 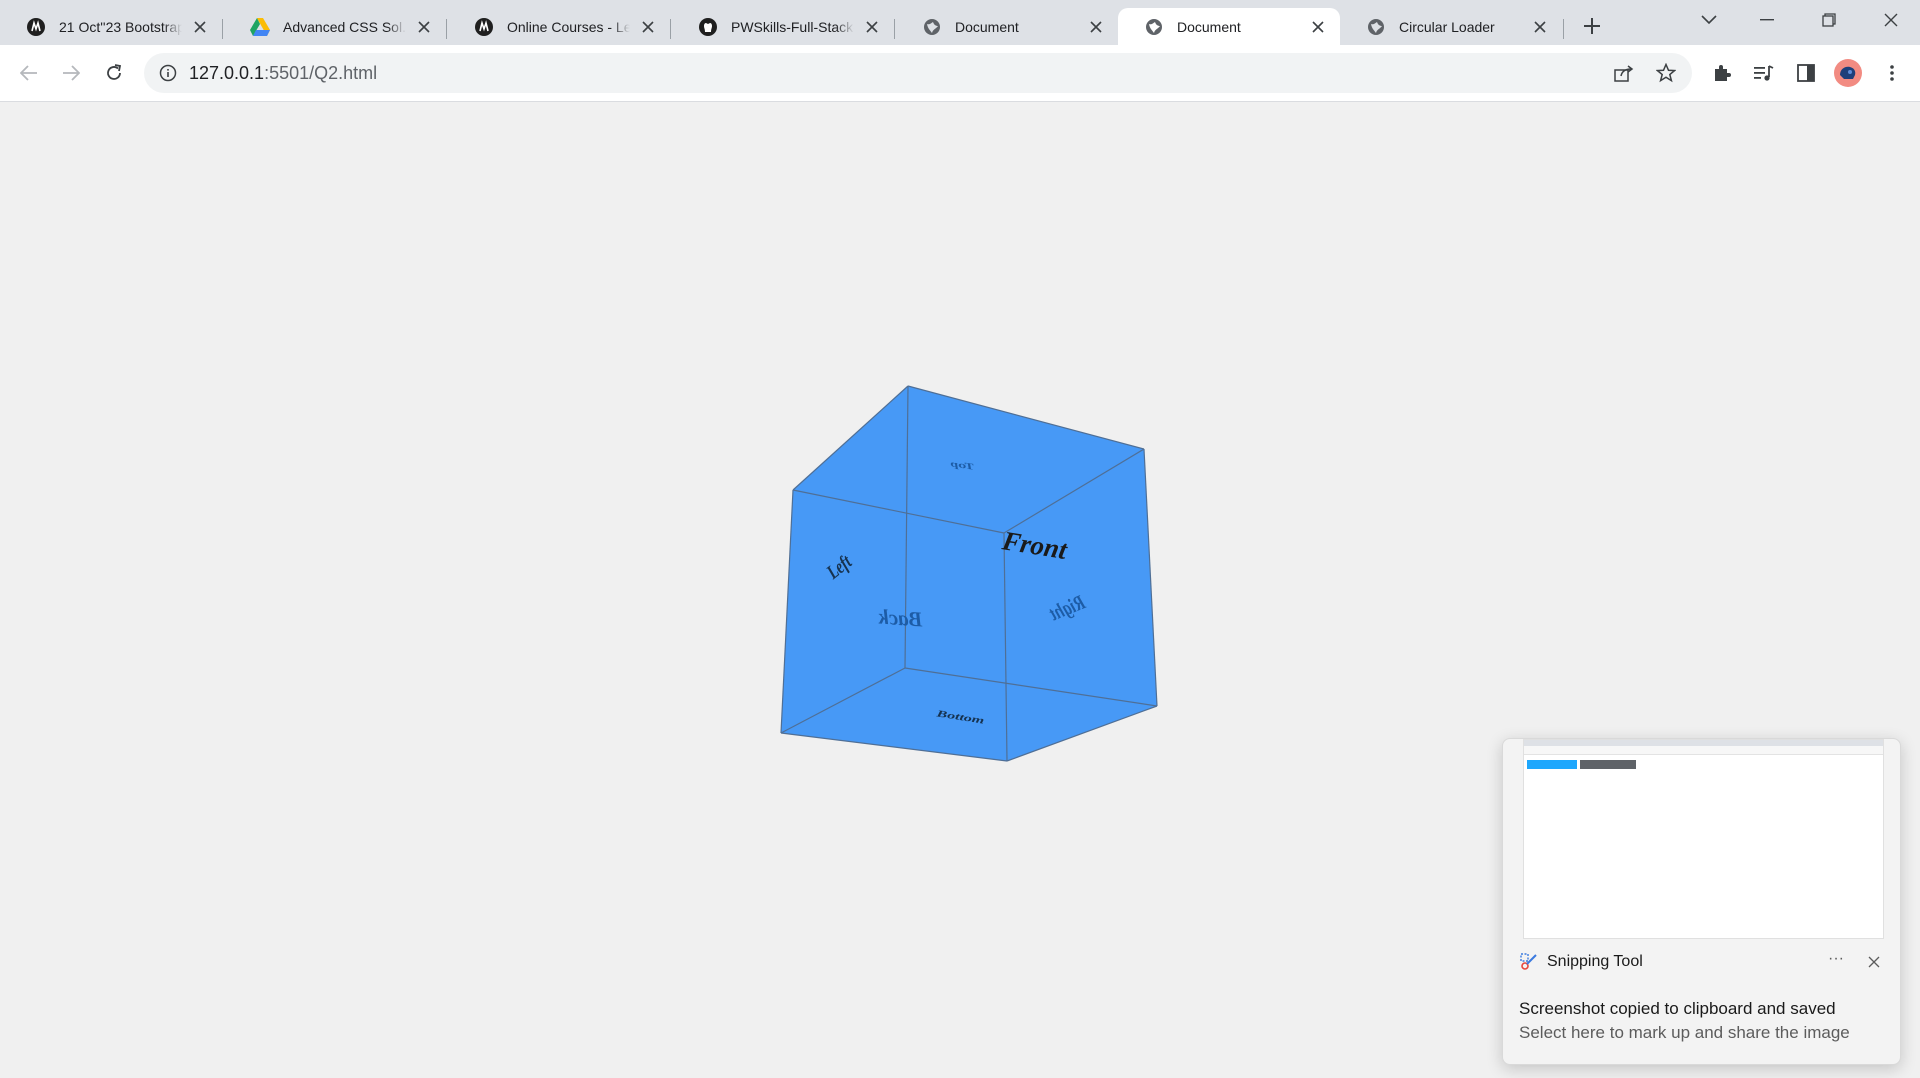 I want to click on url-text: 127.0.0.1:5501/Q2.html, so click(x=283, y=73).